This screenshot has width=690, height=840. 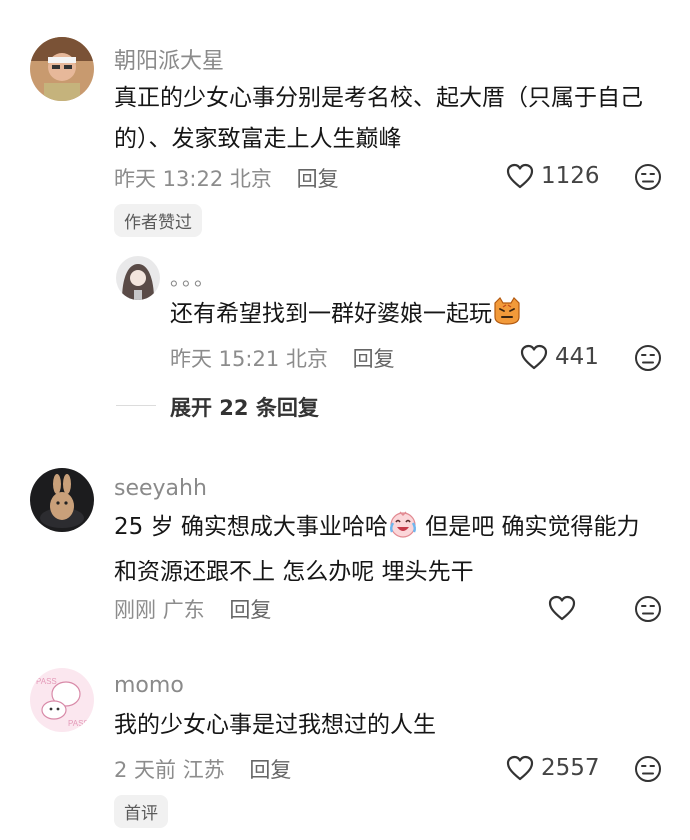 I want to click on avatar: PASS PASS, so click(x=62, y=700).